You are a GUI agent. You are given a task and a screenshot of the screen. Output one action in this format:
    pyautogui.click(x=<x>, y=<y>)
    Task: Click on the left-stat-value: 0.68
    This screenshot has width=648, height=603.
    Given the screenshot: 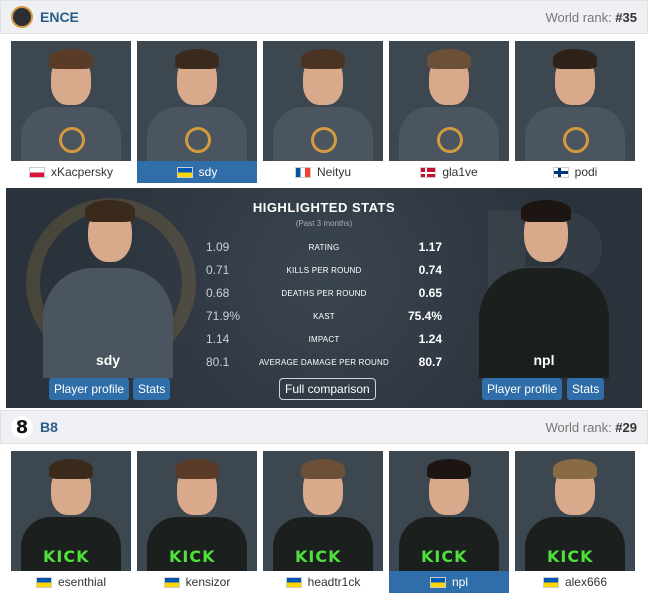 What is the action you would take?
    pyautogui.click(x=218, y=293)
    